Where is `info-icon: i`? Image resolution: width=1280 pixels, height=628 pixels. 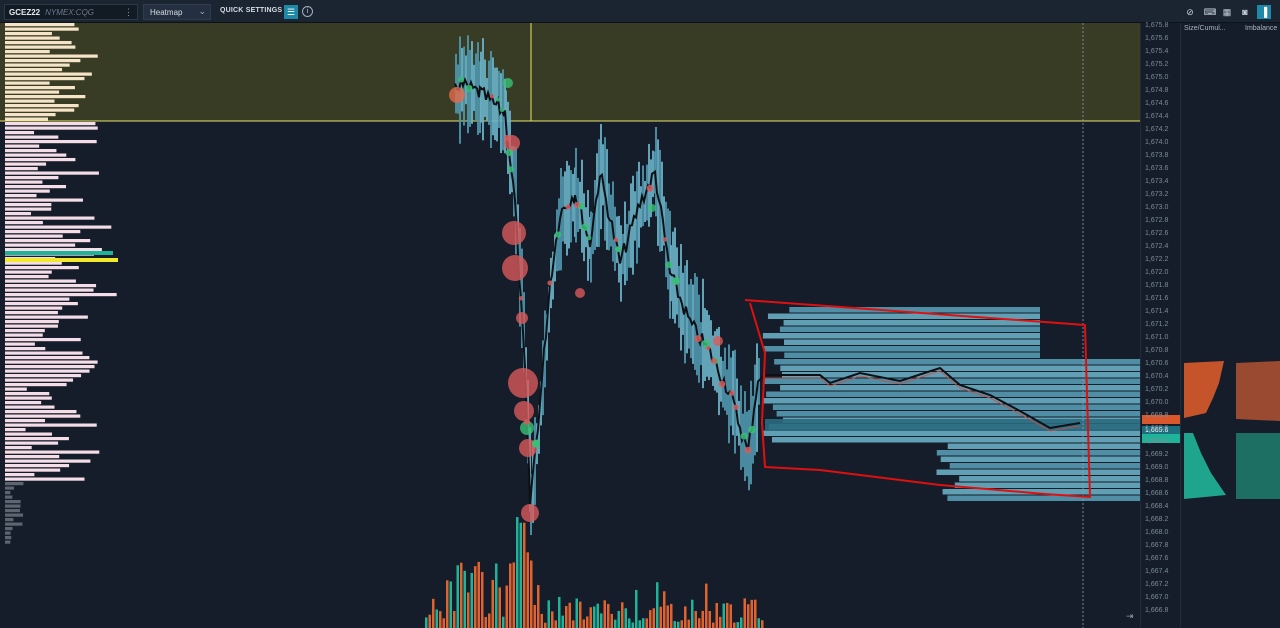 info-icon: i is located at coordinates (307, 11).